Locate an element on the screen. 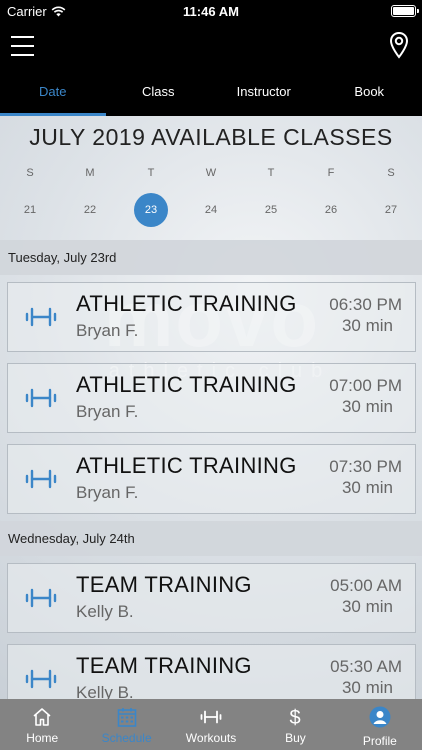 Image resolution: width=422 pixels, height=750 pixels. weekday-label: M is located at coordinates (90, 173).